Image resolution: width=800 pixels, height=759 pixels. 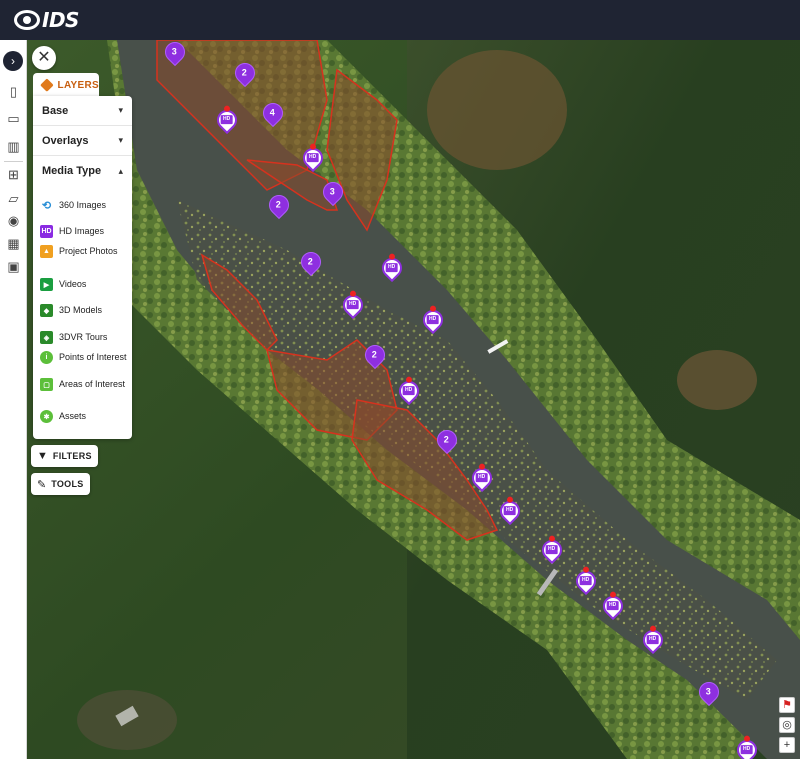 I want to click on asset-icon: ✱, so click(x=46, y=416).